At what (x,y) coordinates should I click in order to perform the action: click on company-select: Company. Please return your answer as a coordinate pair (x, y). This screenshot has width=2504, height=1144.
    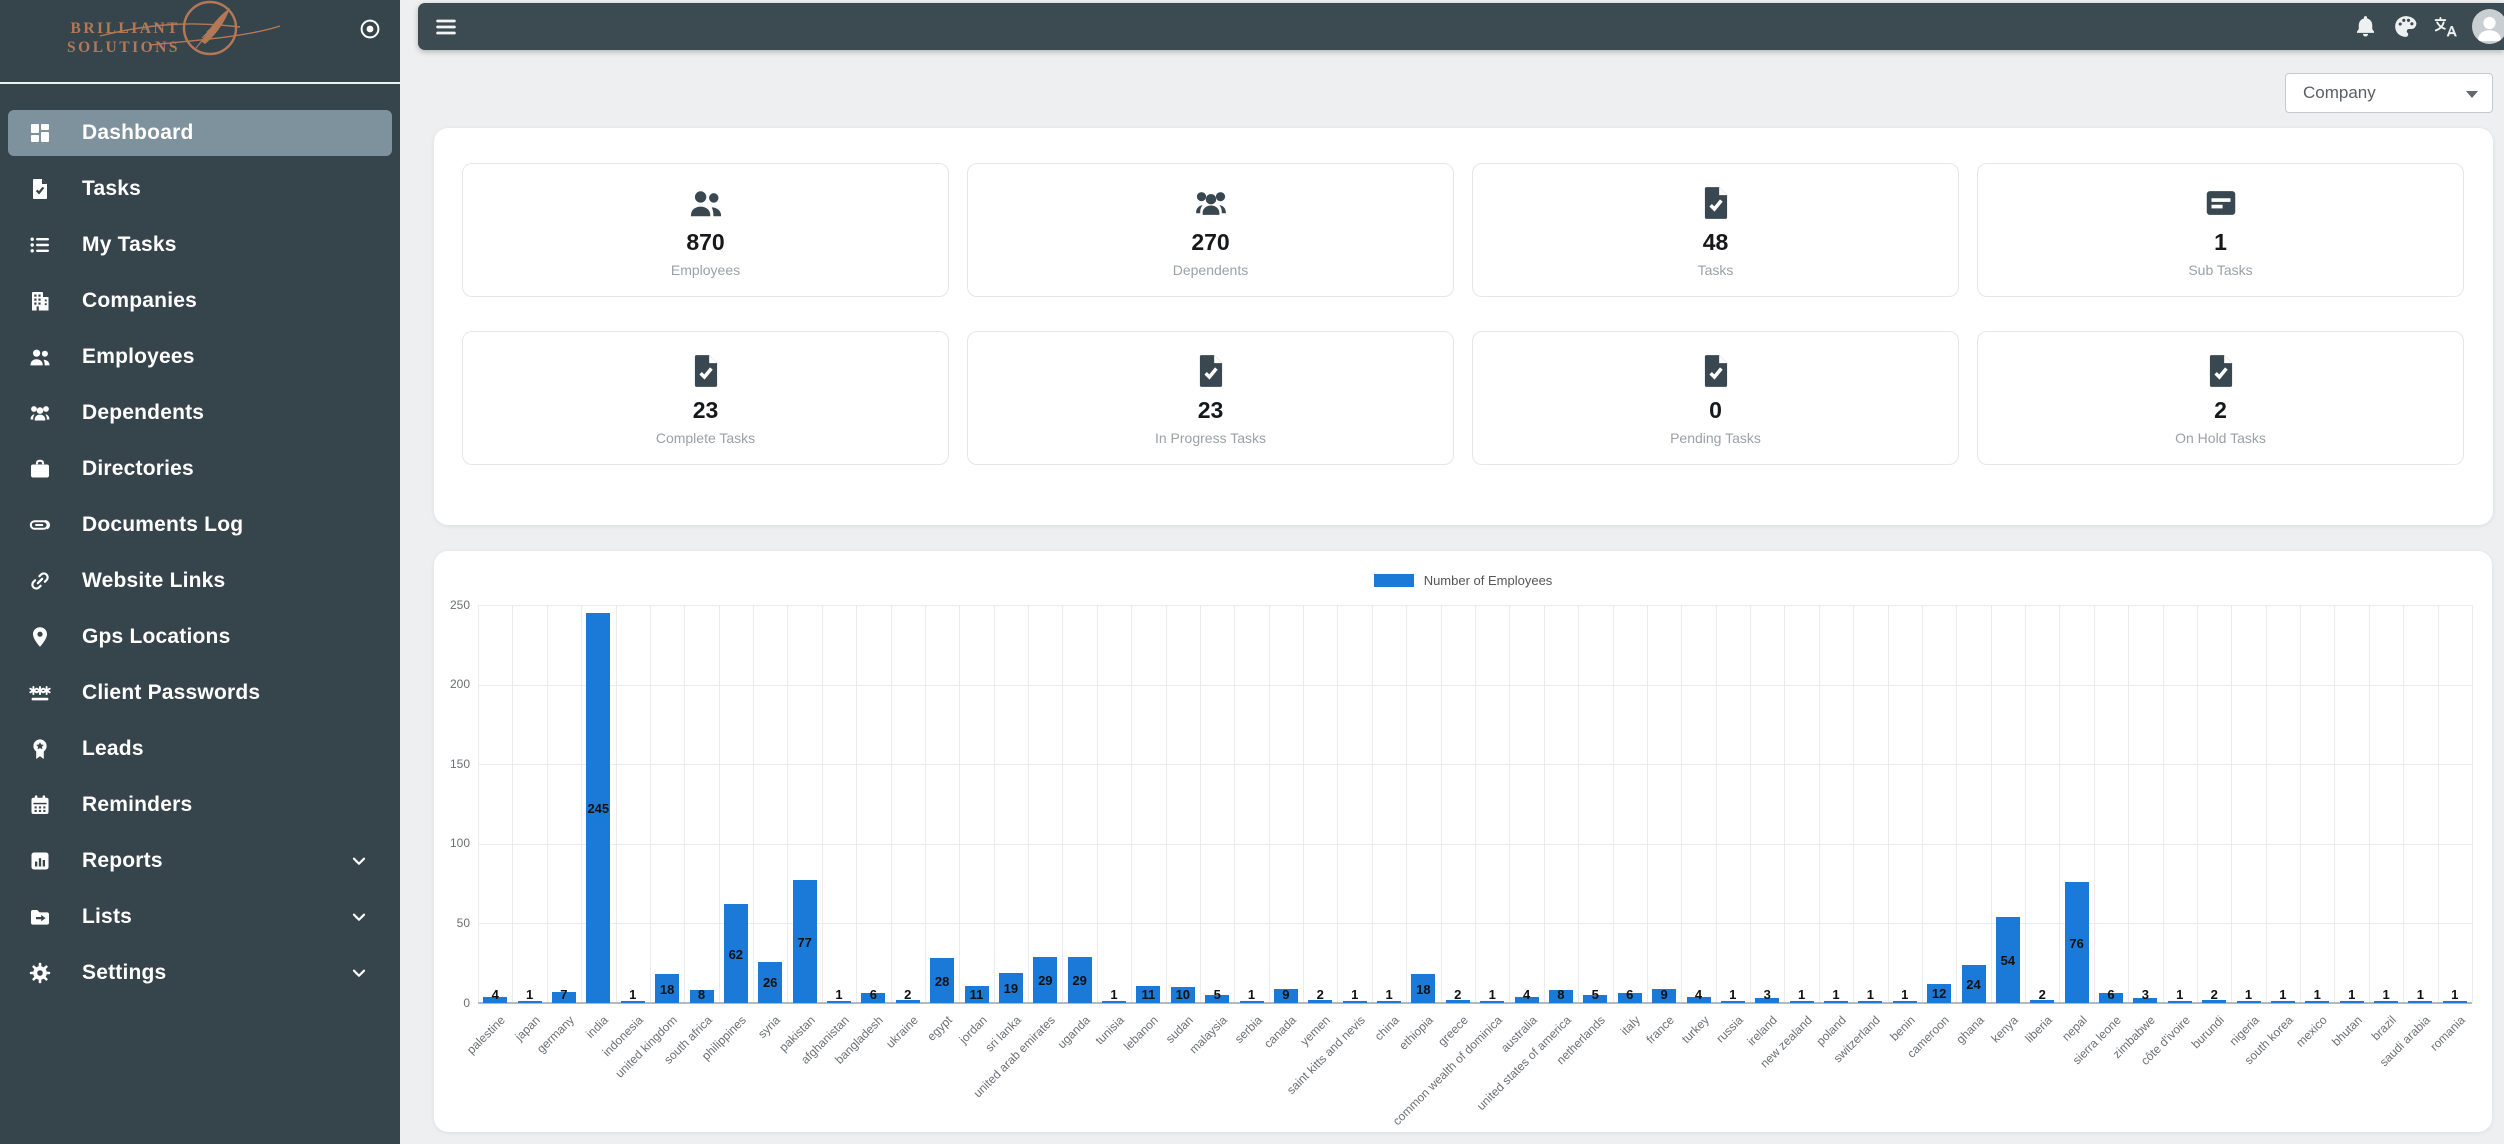
    Looking at the image, I should click on (2389, 93).